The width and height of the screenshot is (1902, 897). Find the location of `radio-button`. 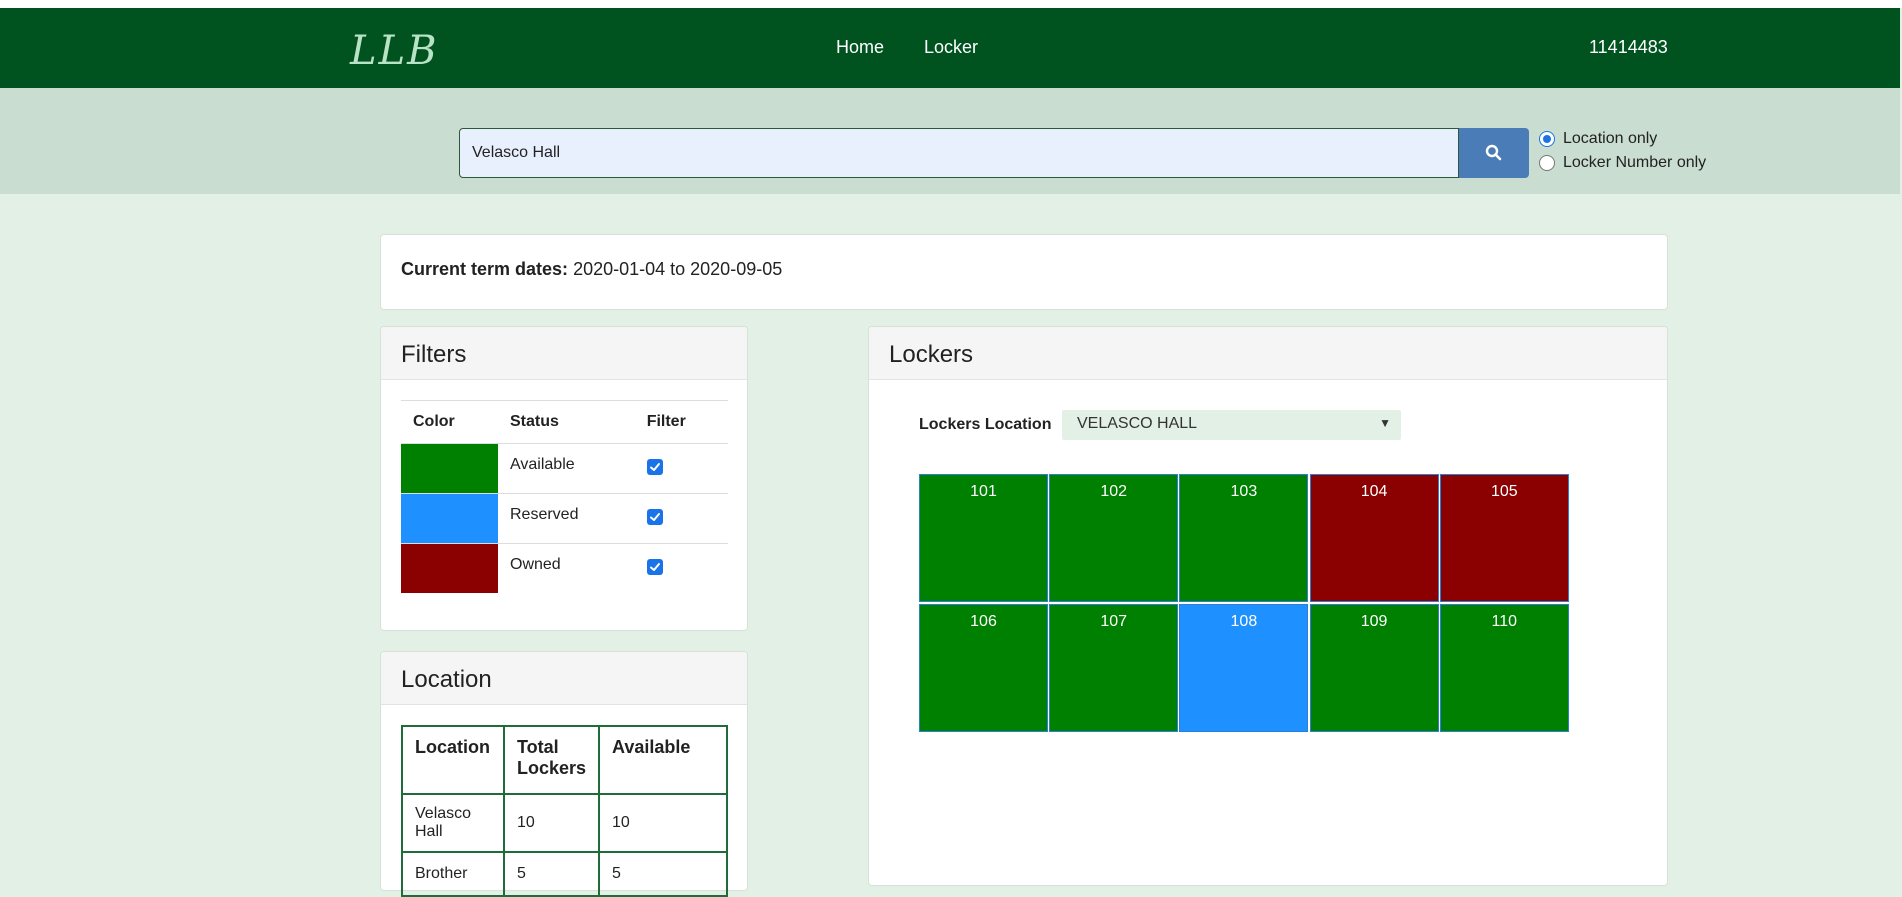

radio-button is located at coordinates (1547, 163).